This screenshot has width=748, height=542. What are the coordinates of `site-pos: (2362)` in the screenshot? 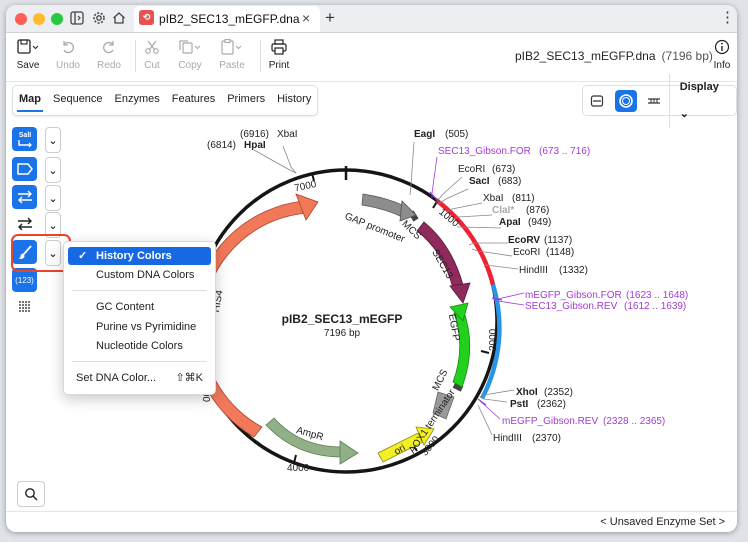 It's located at (551, 404).